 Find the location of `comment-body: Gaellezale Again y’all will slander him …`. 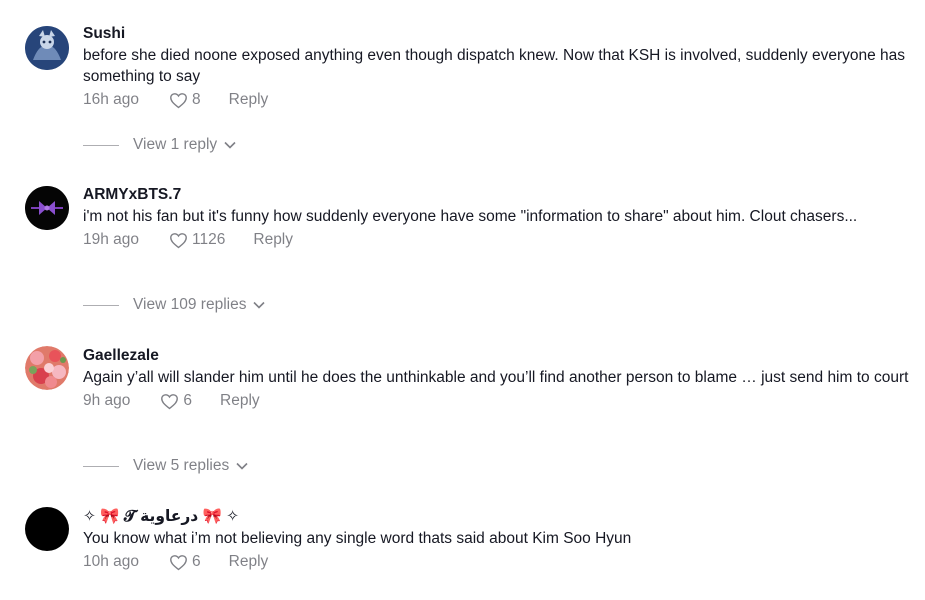

comment-body: Gaellezale Again y’all will slander him … is located at coordinates (498, 379).